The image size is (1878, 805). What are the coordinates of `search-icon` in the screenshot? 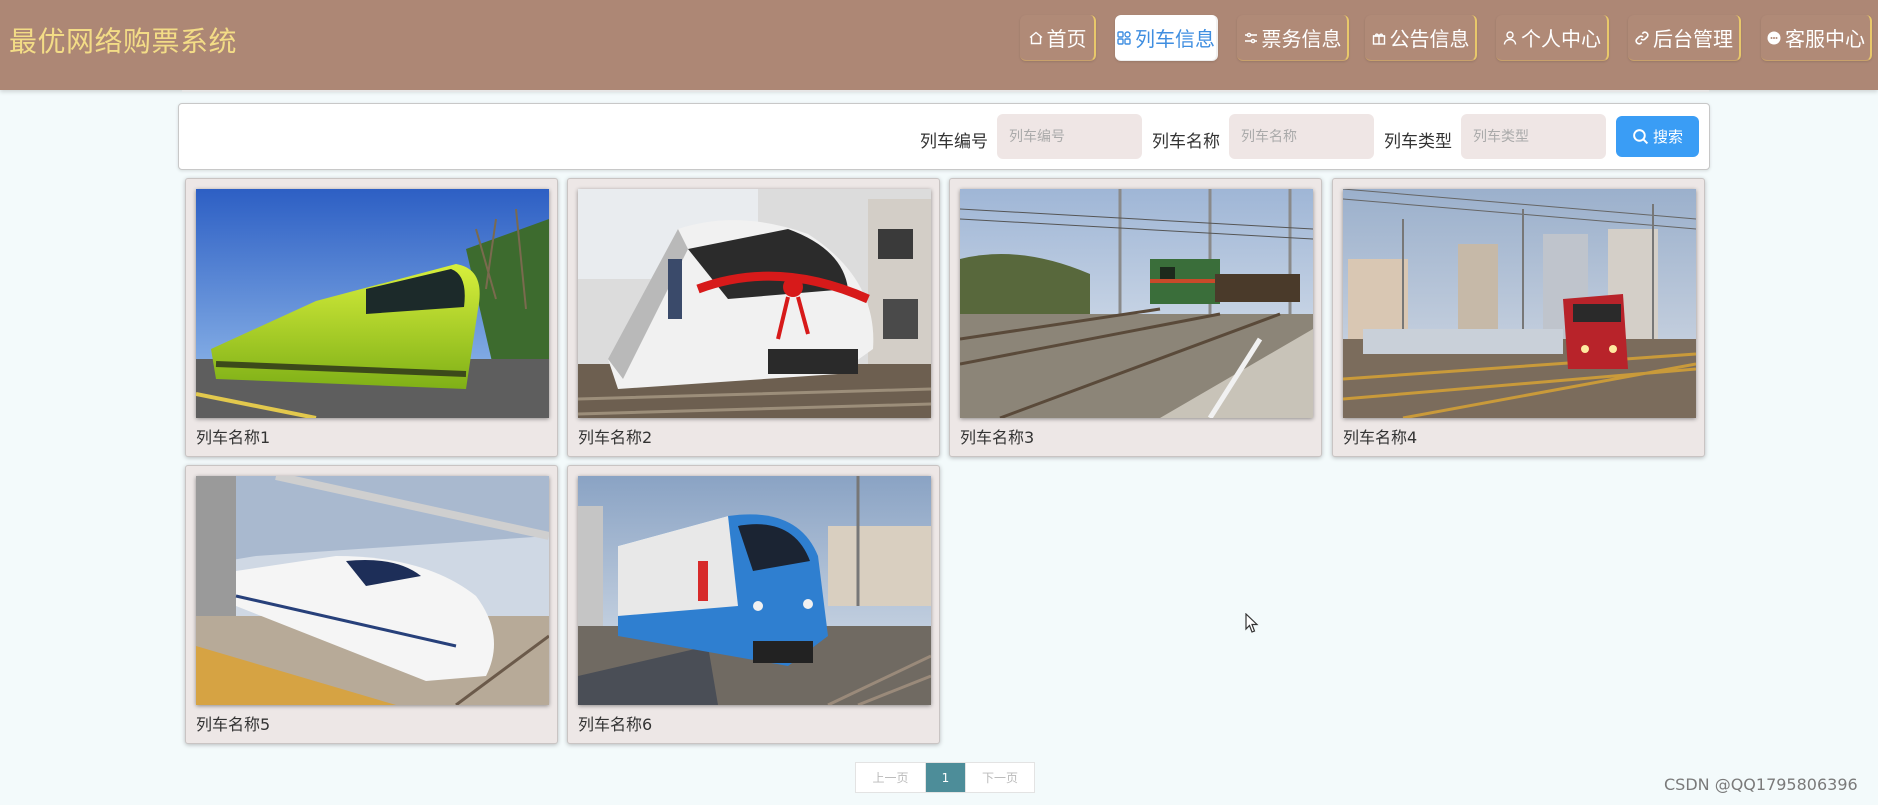 It's located at (1641, 137).